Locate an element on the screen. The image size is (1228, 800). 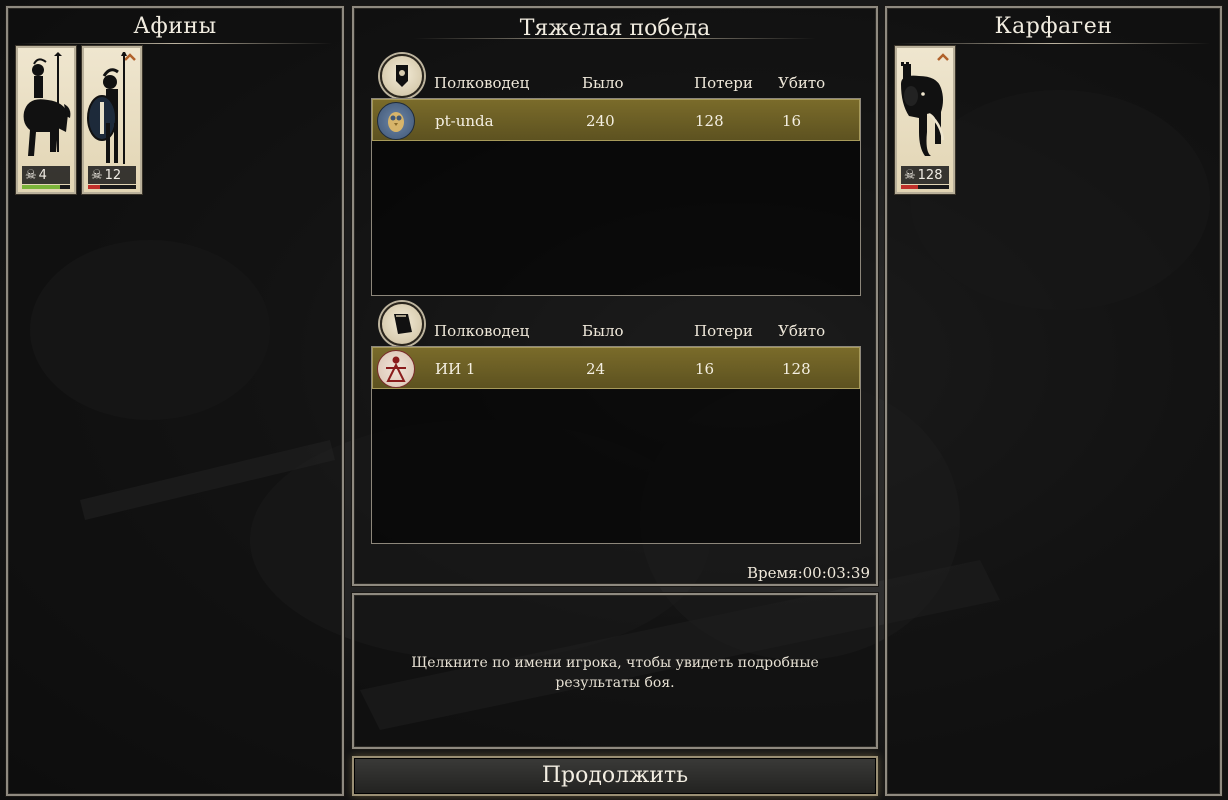
unit-card: ☠ 128 is located at coordinates (925, 120).